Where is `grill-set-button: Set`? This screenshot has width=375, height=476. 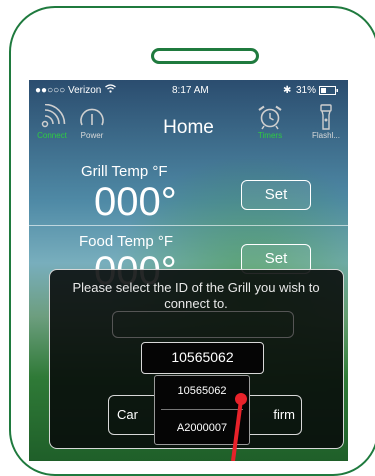
grill-set-button: Set is located at coordinates (276, 195).